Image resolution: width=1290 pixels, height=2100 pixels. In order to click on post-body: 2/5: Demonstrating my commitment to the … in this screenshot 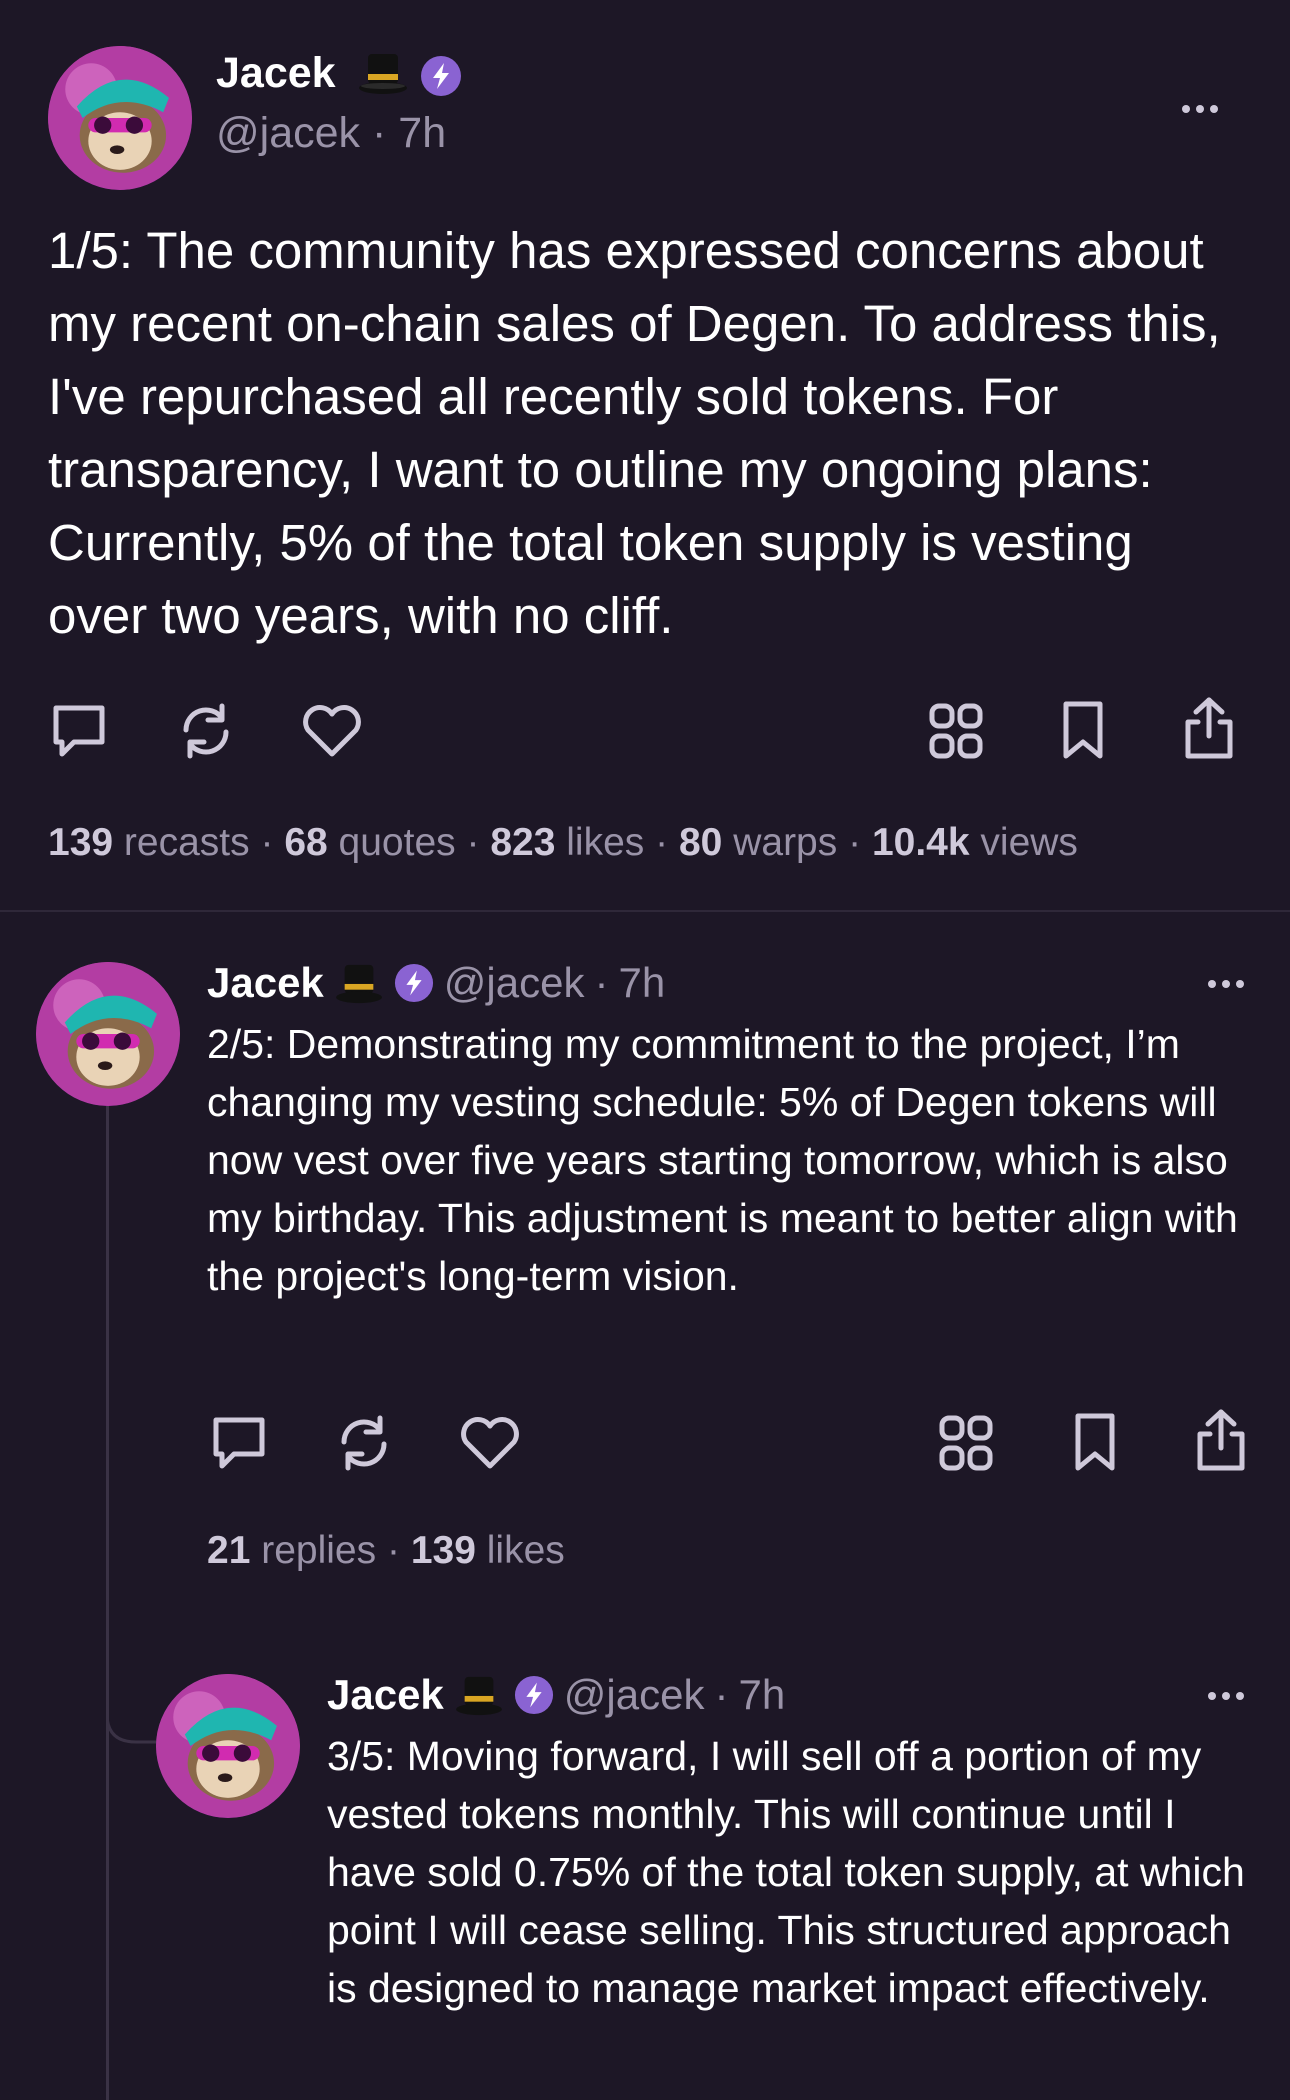, I will do `click(722, 1160)`.